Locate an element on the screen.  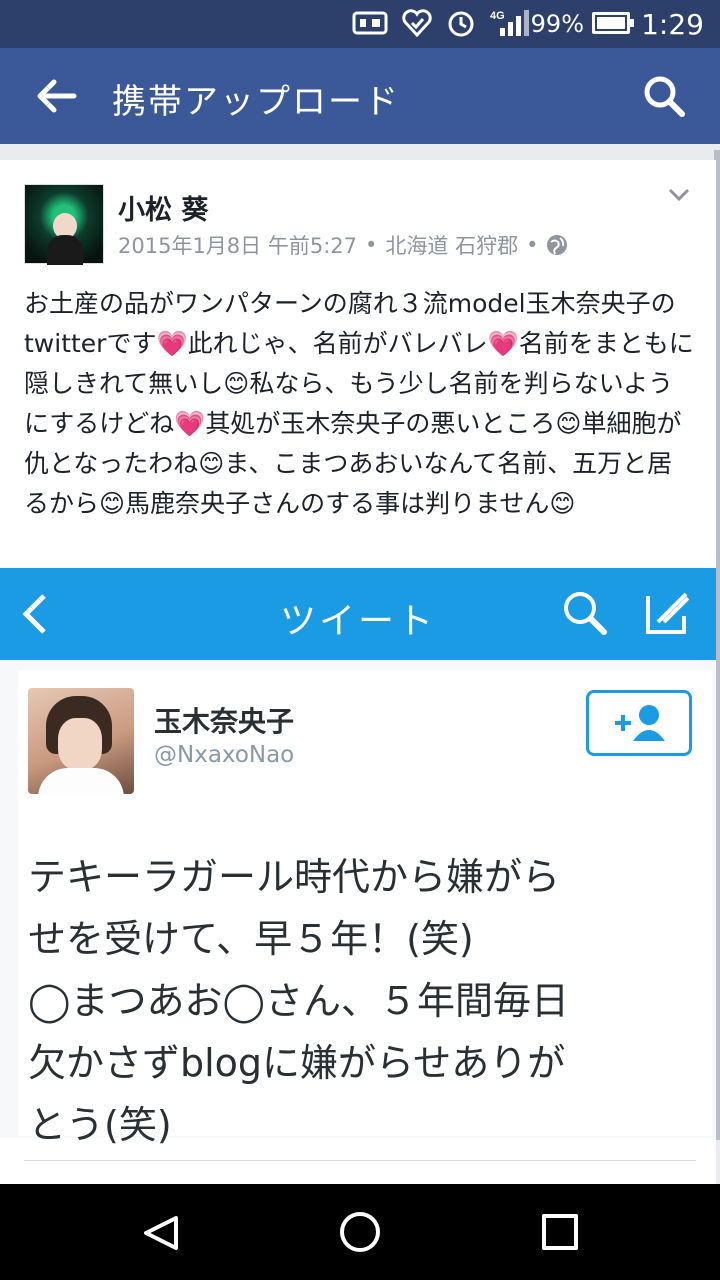
tweet-nav-bar: ツイート is located at coordinates (358, 614).